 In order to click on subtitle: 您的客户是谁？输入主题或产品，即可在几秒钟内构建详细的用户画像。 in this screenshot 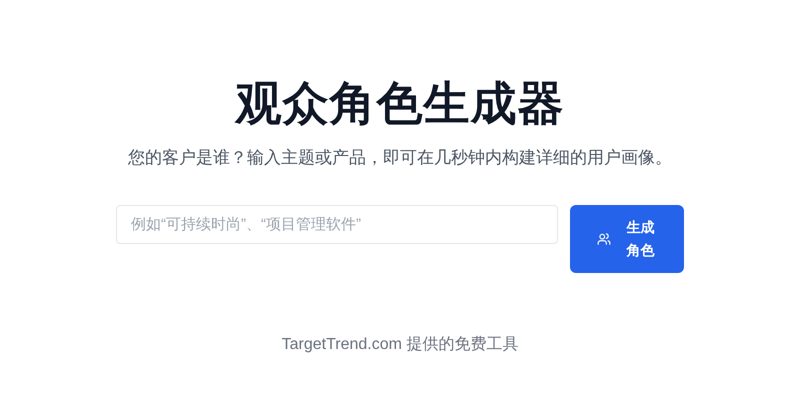, I will do `click(400, 158)`.